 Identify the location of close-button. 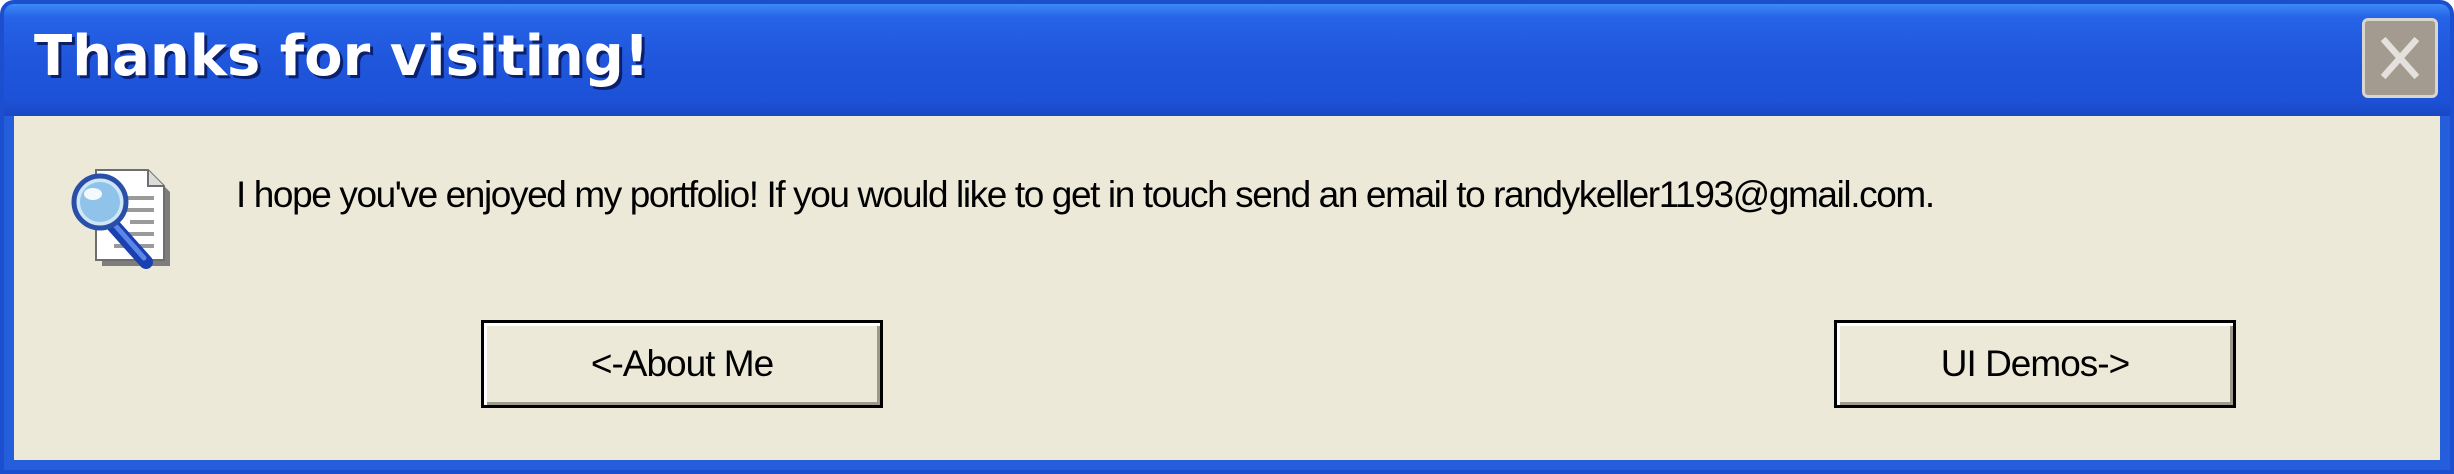
(2400, 58).